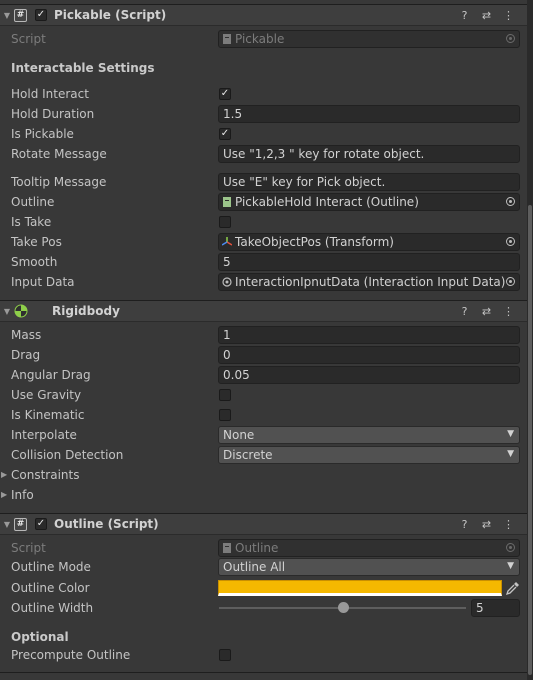 The width and height of the screenshot is (533, 680). I want to click on input-data-label: Input Data, so click(43, 282).